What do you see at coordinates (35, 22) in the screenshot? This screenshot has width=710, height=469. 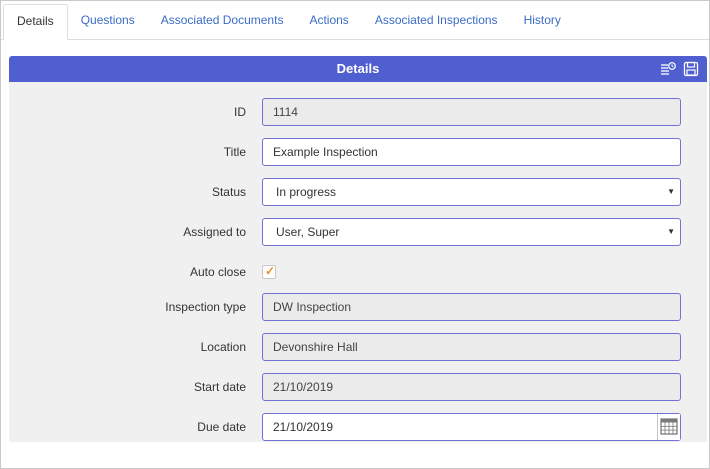 I see `tab-details: Details` at bounding box center [35, 22].